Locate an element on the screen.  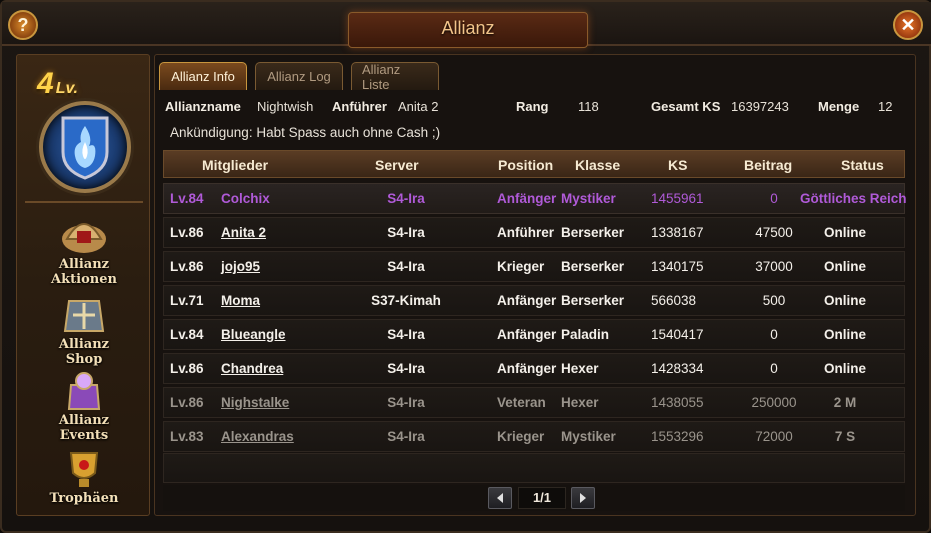
page-indicator: 1/1 is located at coordinates (542, 498).